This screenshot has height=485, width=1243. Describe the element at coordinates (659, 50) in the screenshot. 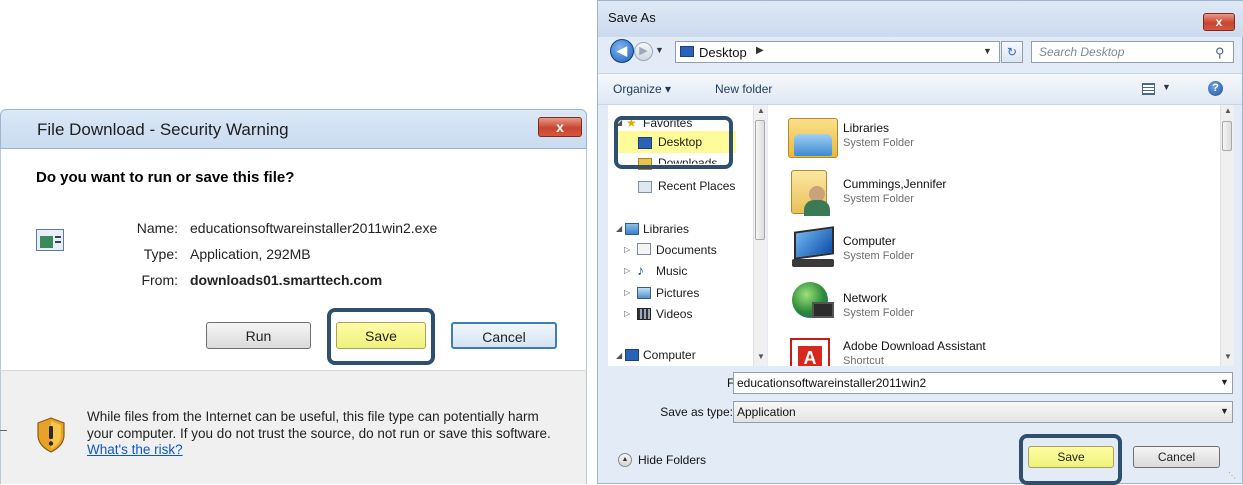

I see `recent-locations-dropdown: ▼` at that location.